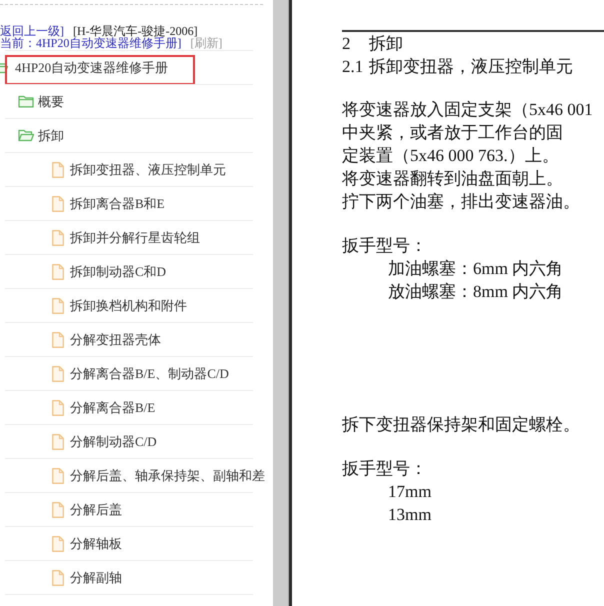 The image size is (604, 606). I want to click on spec-item: 放油螺塞：8mm 内六角, so click(476, 292).